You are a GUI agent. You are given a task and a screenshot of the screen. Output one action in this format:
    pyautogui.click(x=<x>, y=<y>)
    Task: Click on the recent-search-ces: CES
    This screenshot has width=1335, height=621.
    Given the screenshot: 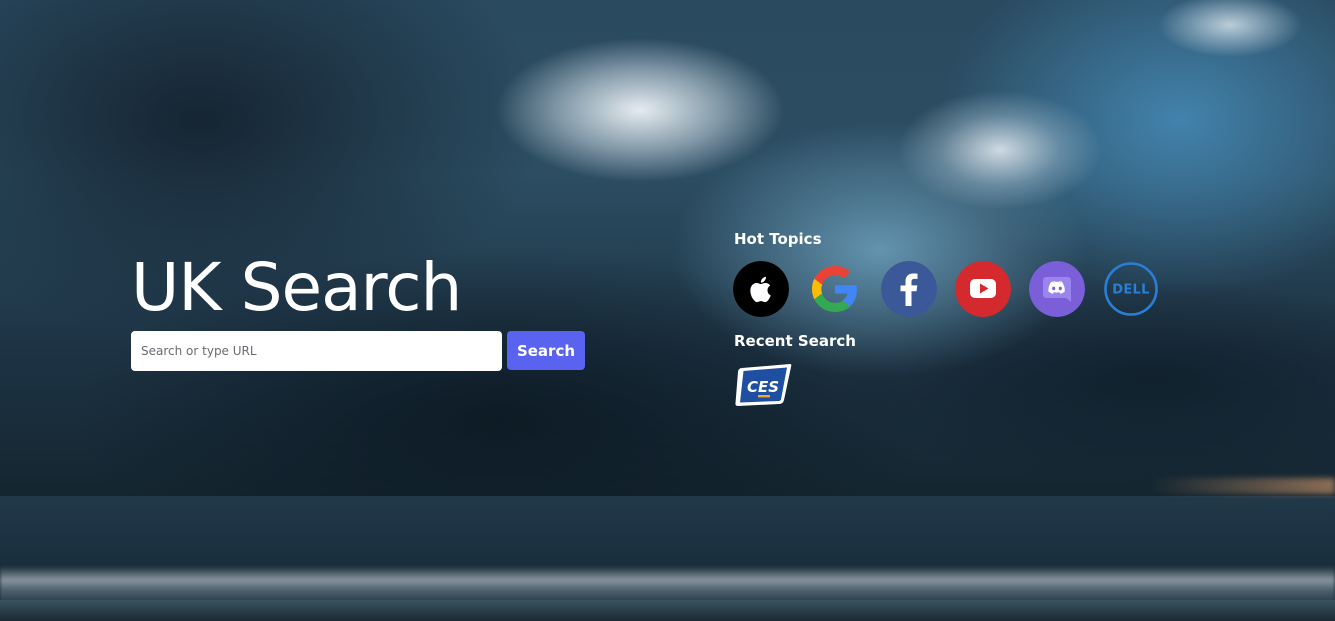 What is the action you would take?
    pyautogui.click(x=763, y=385)
    